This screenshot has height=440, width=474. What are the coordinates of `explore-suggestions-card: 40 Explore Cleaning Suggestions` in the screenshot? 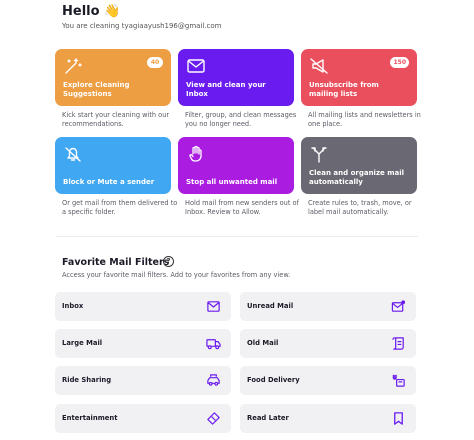 It's located at (113, 77).